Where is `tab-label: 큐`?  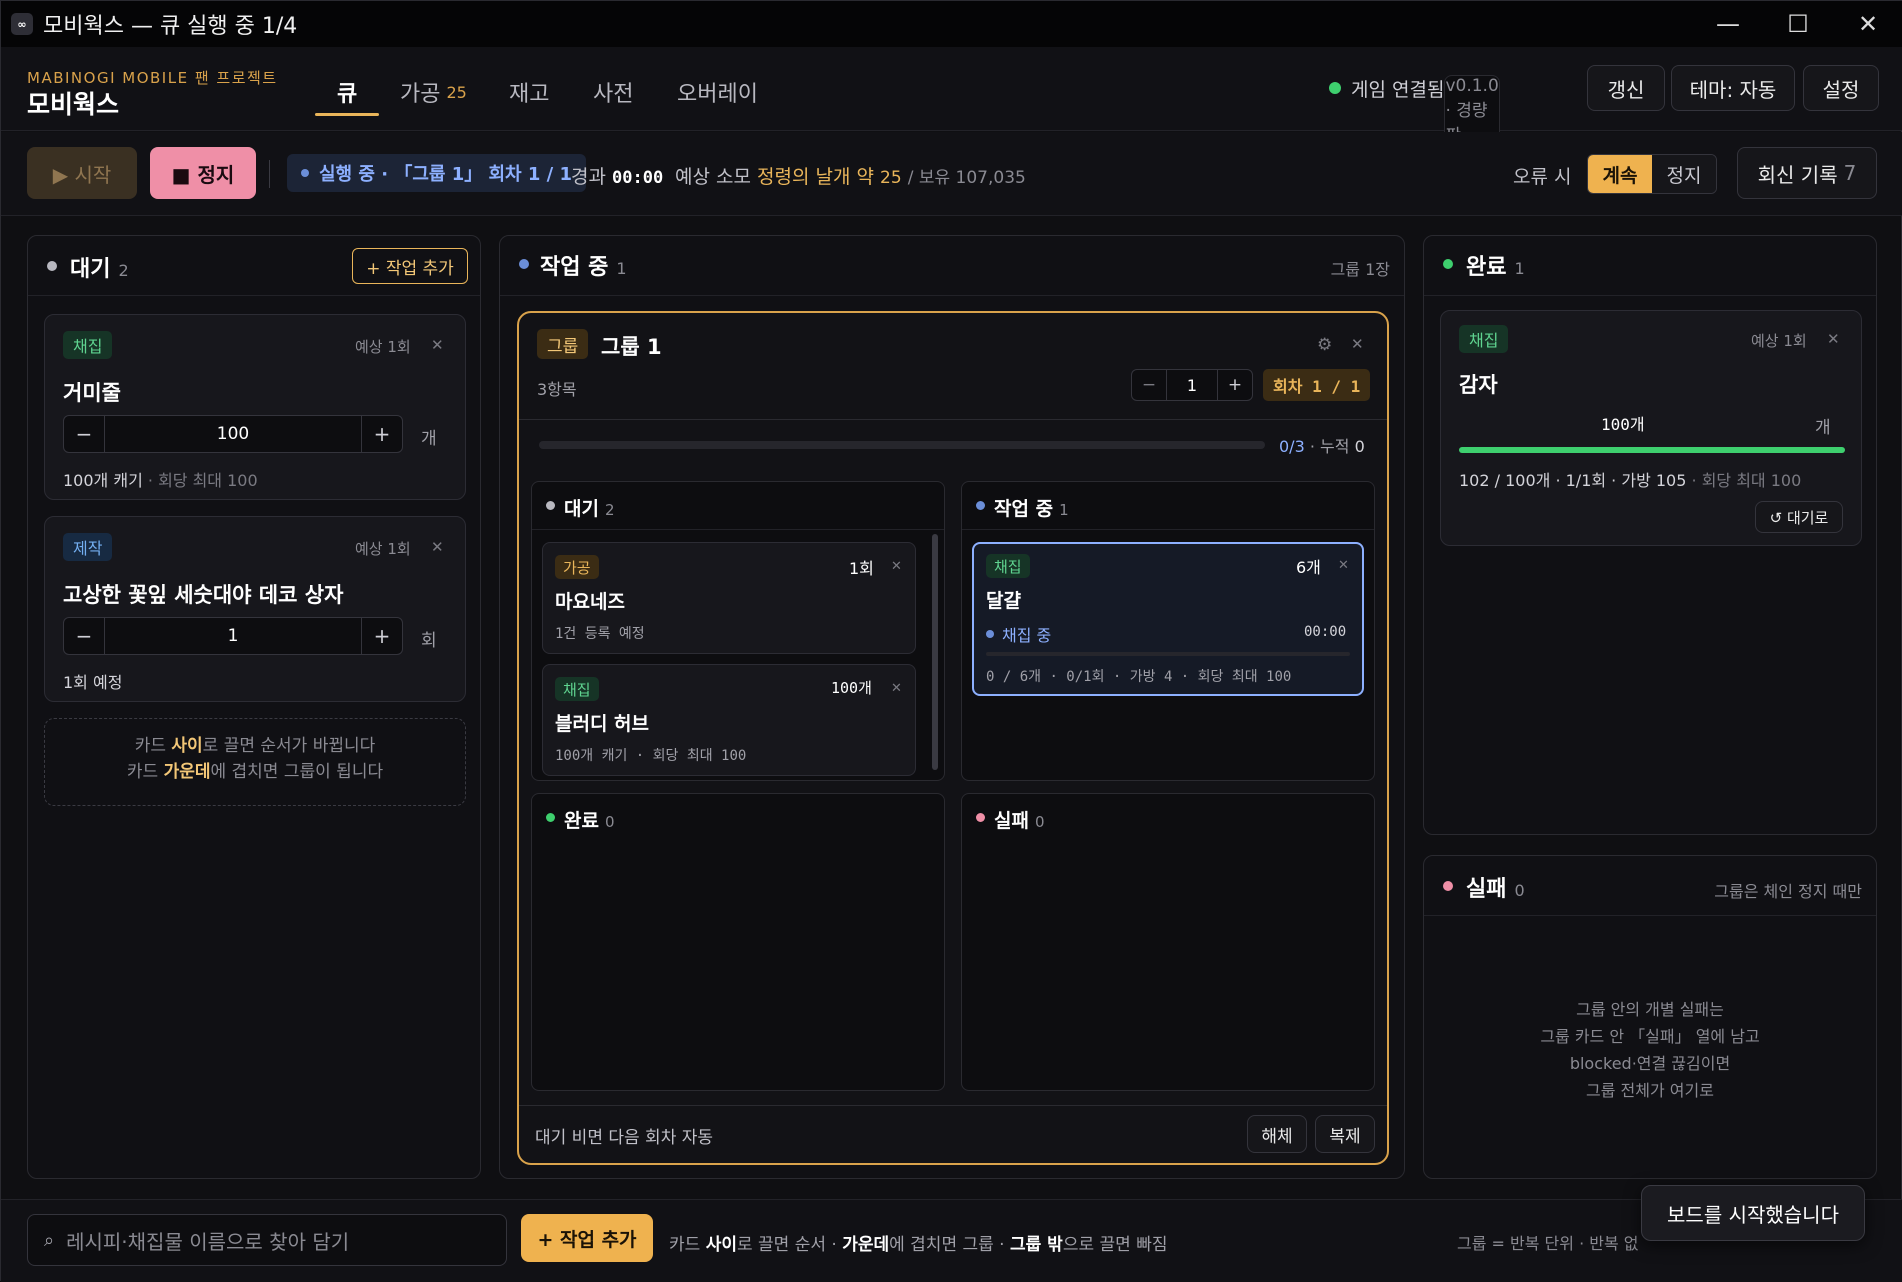
tab-label: 큐 is located at coordinates (347, 94).